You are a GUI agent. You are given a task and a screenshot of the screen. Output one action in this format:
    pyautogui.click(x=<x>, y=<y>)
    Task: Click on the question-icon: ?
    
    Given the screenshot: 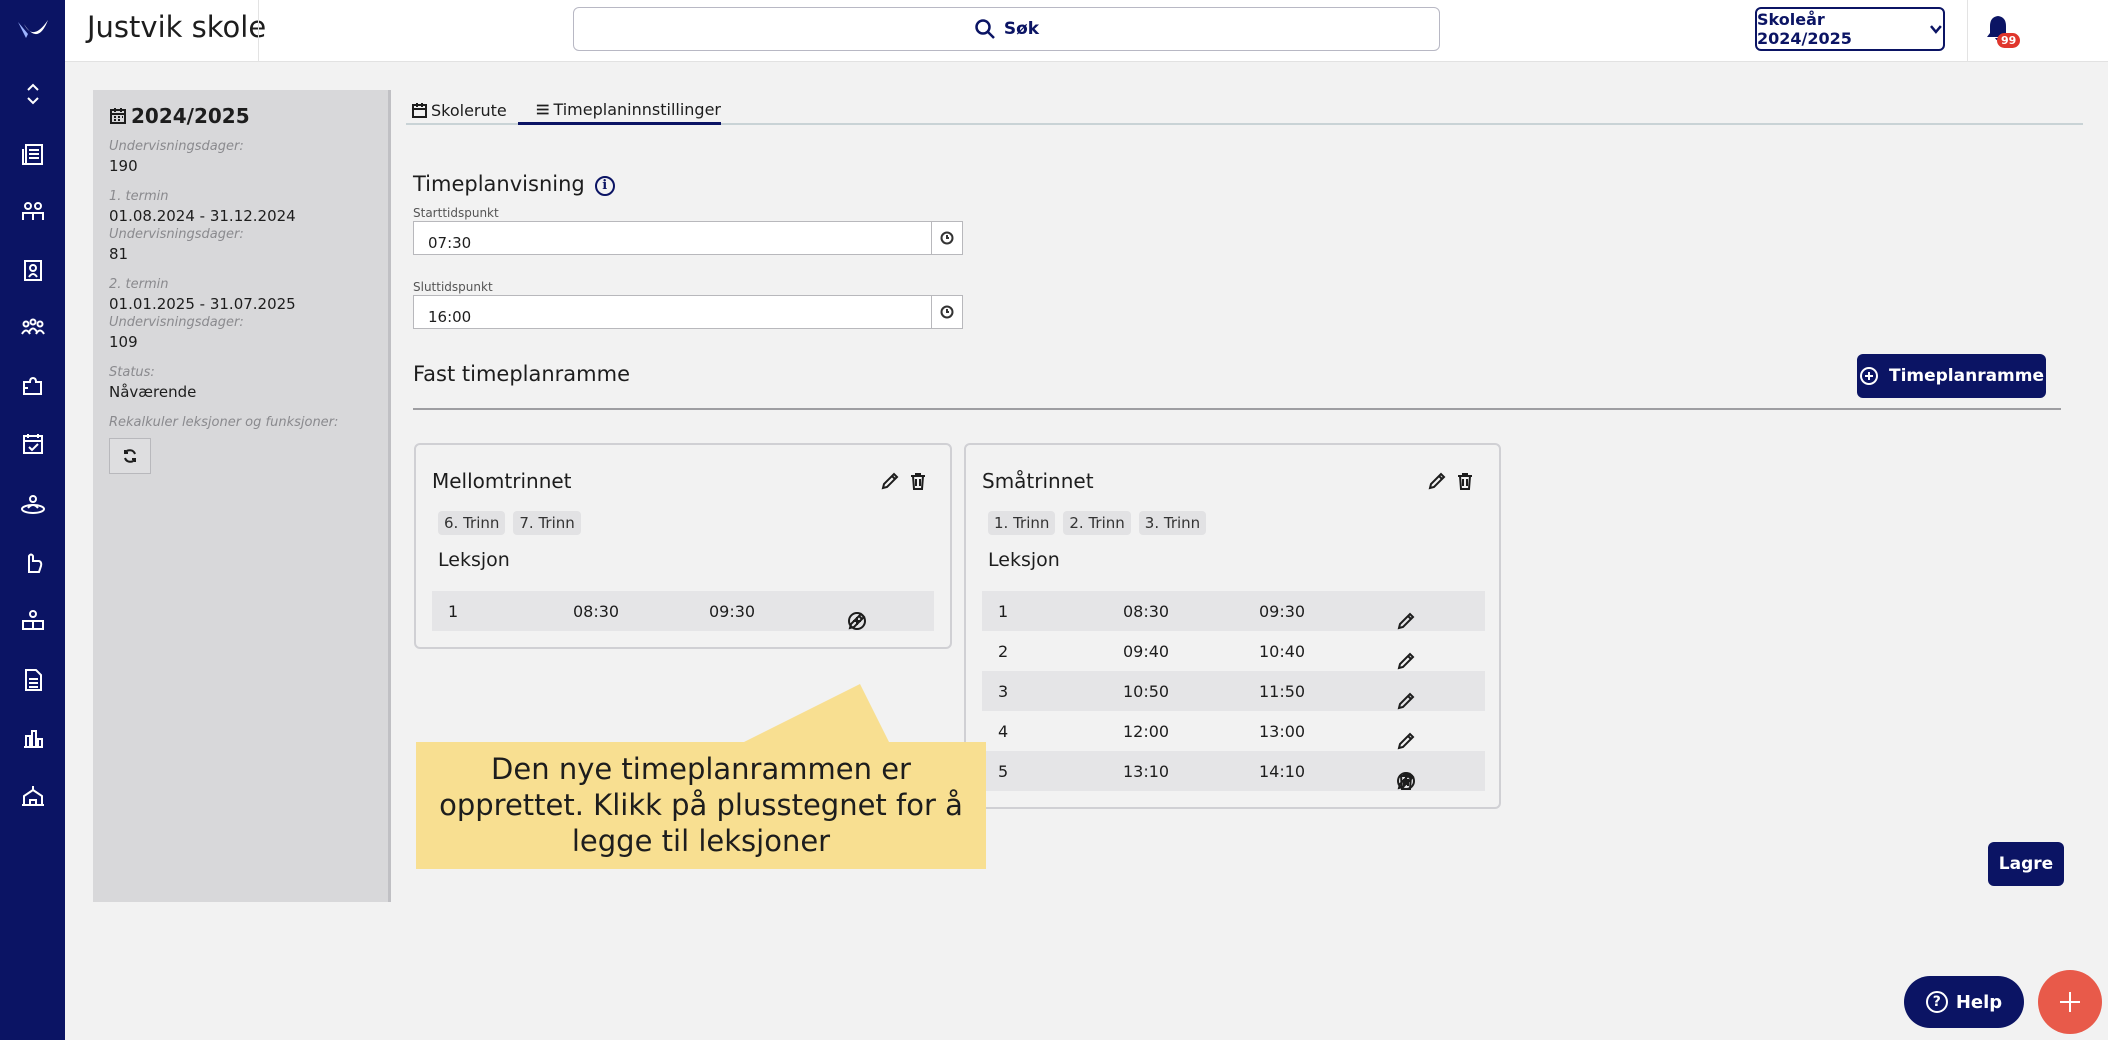 What is the action you would take?
    pyautogui.click(x=1936, y=1002)
    